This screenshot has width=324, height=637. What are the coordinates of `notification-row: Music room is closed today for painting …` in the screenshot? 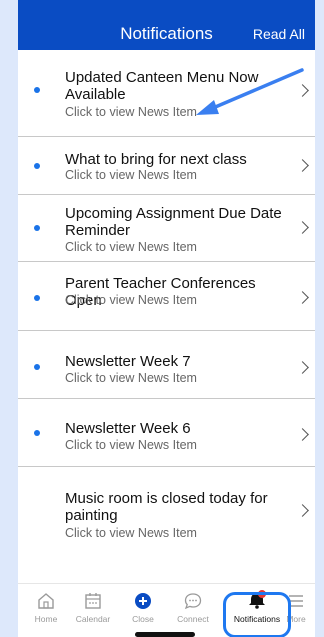 It's located at (166, 508).